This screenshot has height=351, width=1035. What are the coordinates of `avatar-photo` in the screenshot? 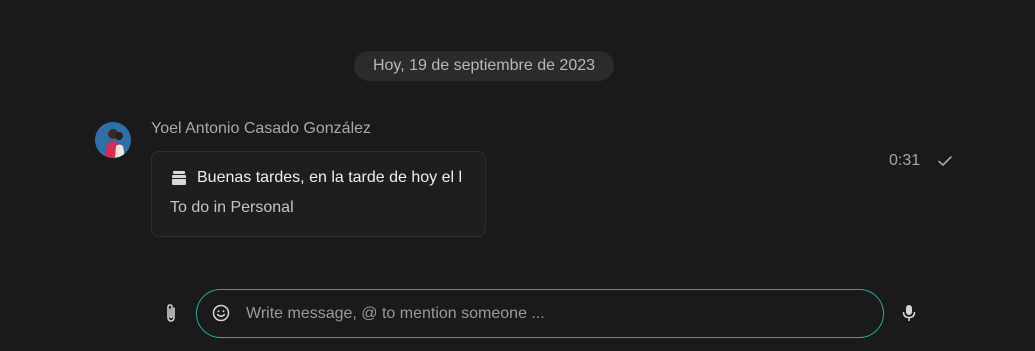 It's located at (113, 140).